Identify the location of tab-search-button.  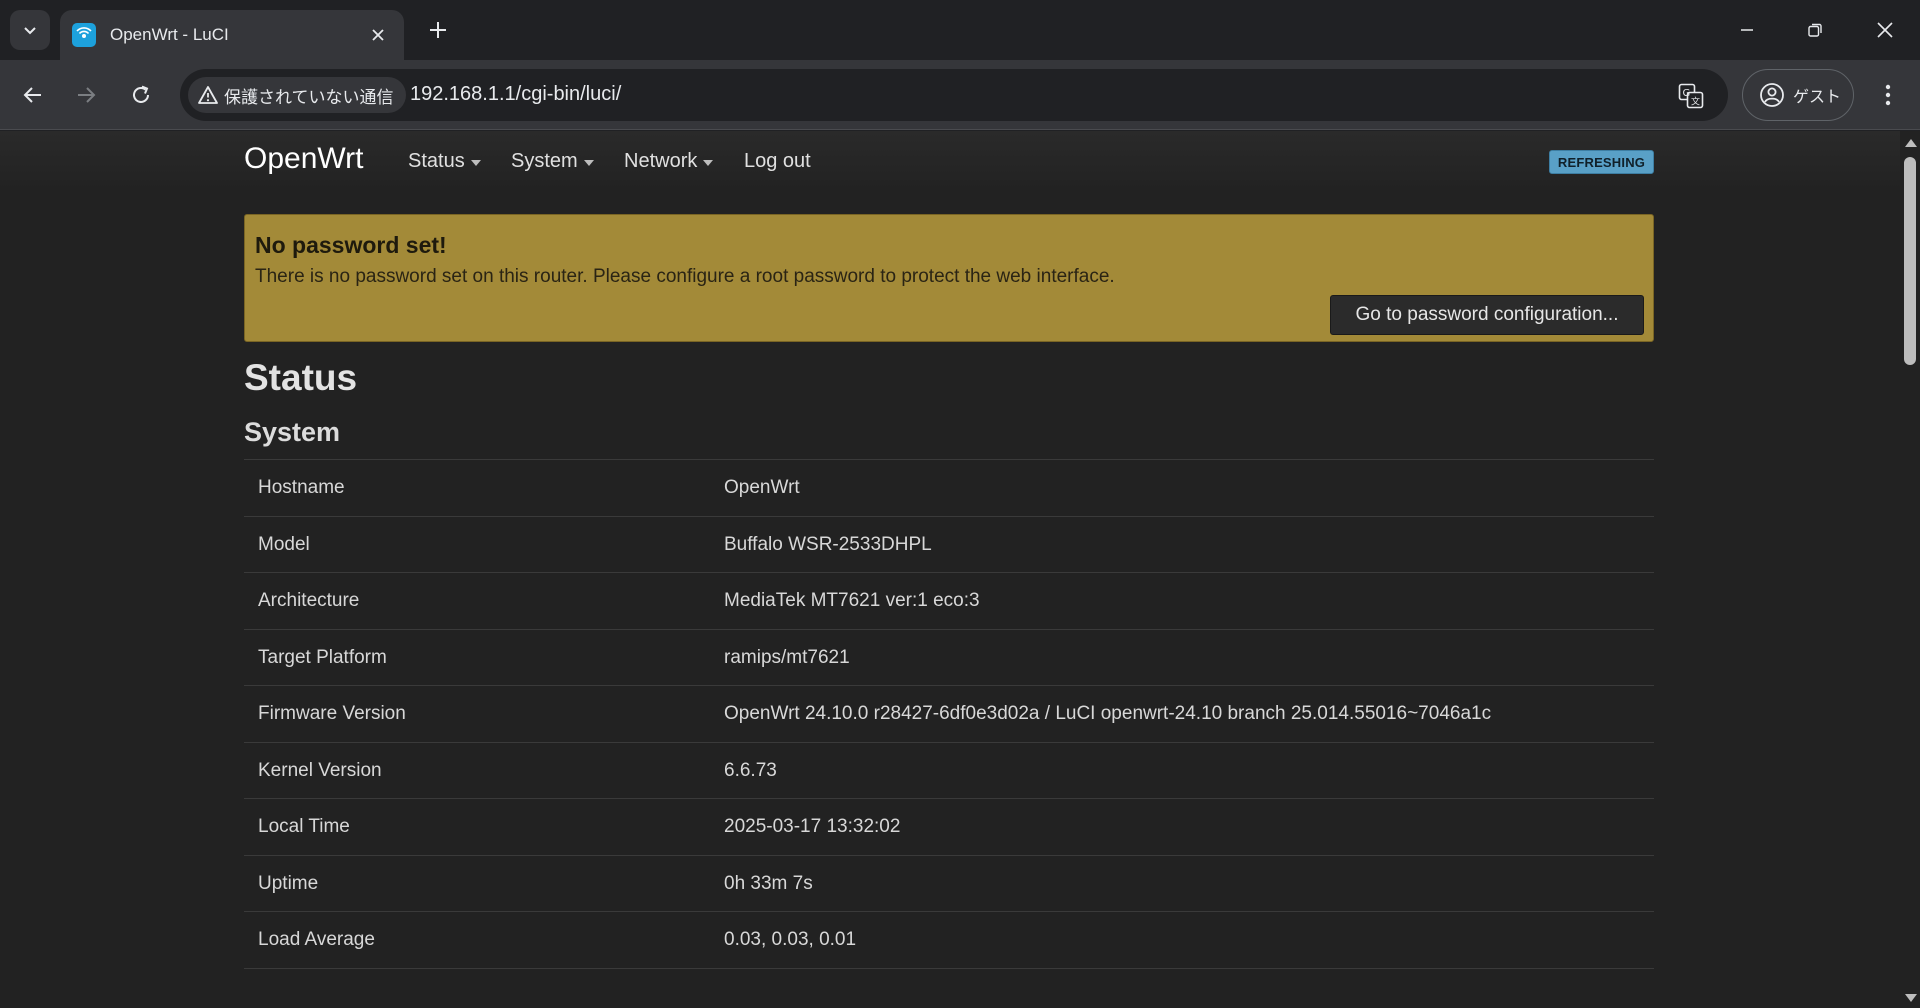
(30, 30).